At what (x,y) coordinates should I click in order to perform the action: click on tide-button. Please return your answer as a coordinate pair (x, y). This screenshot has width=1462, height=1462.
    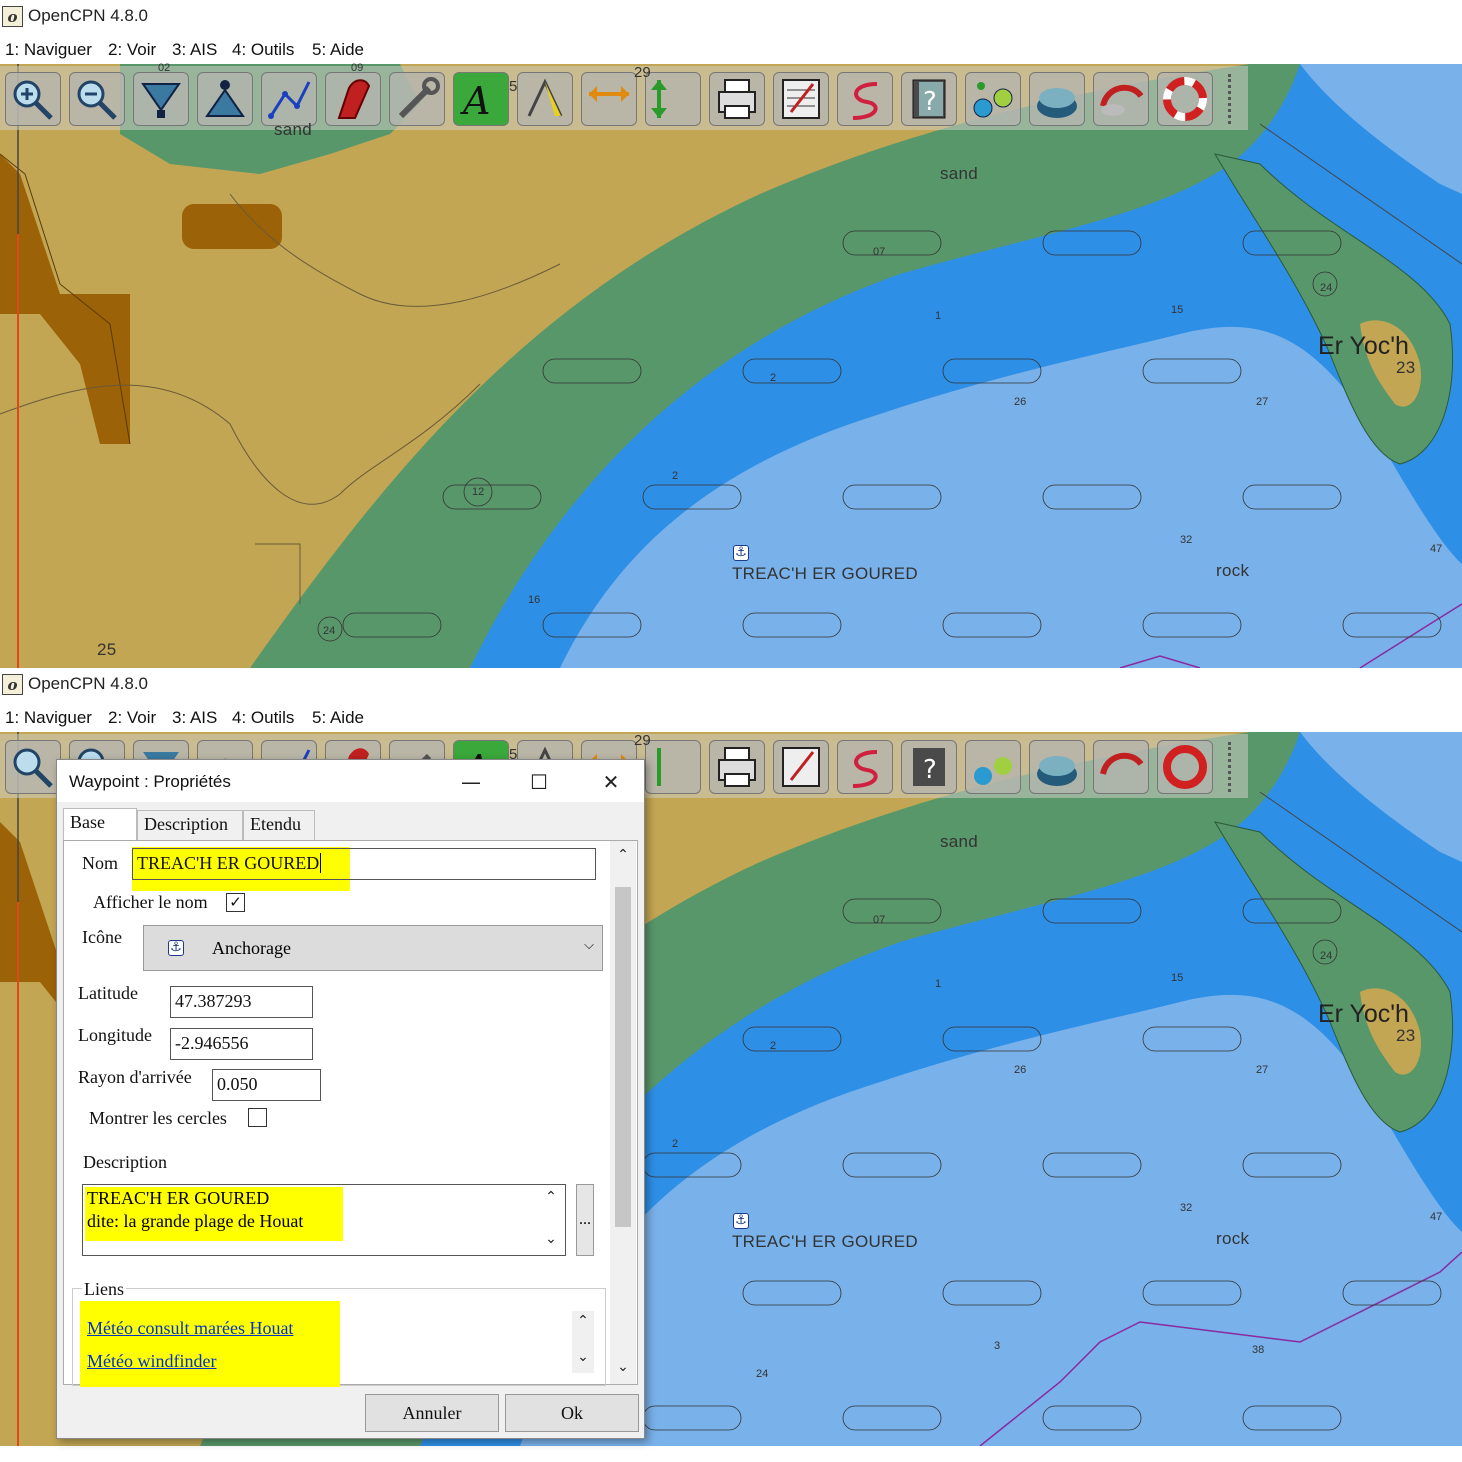
    Looking at the image, I should click on (609, 99).